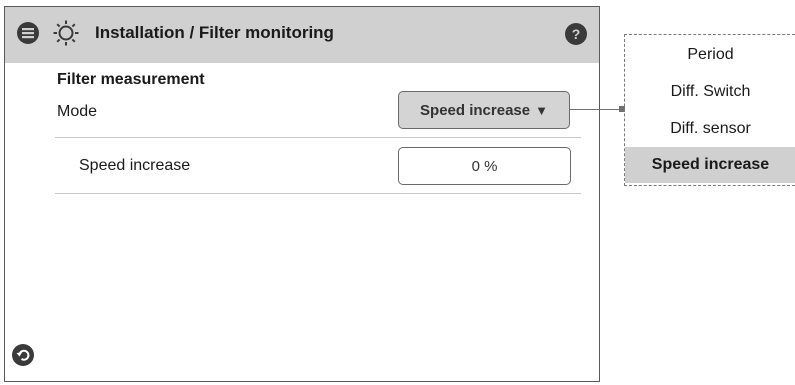 The height and width of the screenshot is (385, 795). What do you see at coordinates (135, 165) in the screenshot?
I see `speed-increase-label: Speed increase` at bounding box center [135, 165].